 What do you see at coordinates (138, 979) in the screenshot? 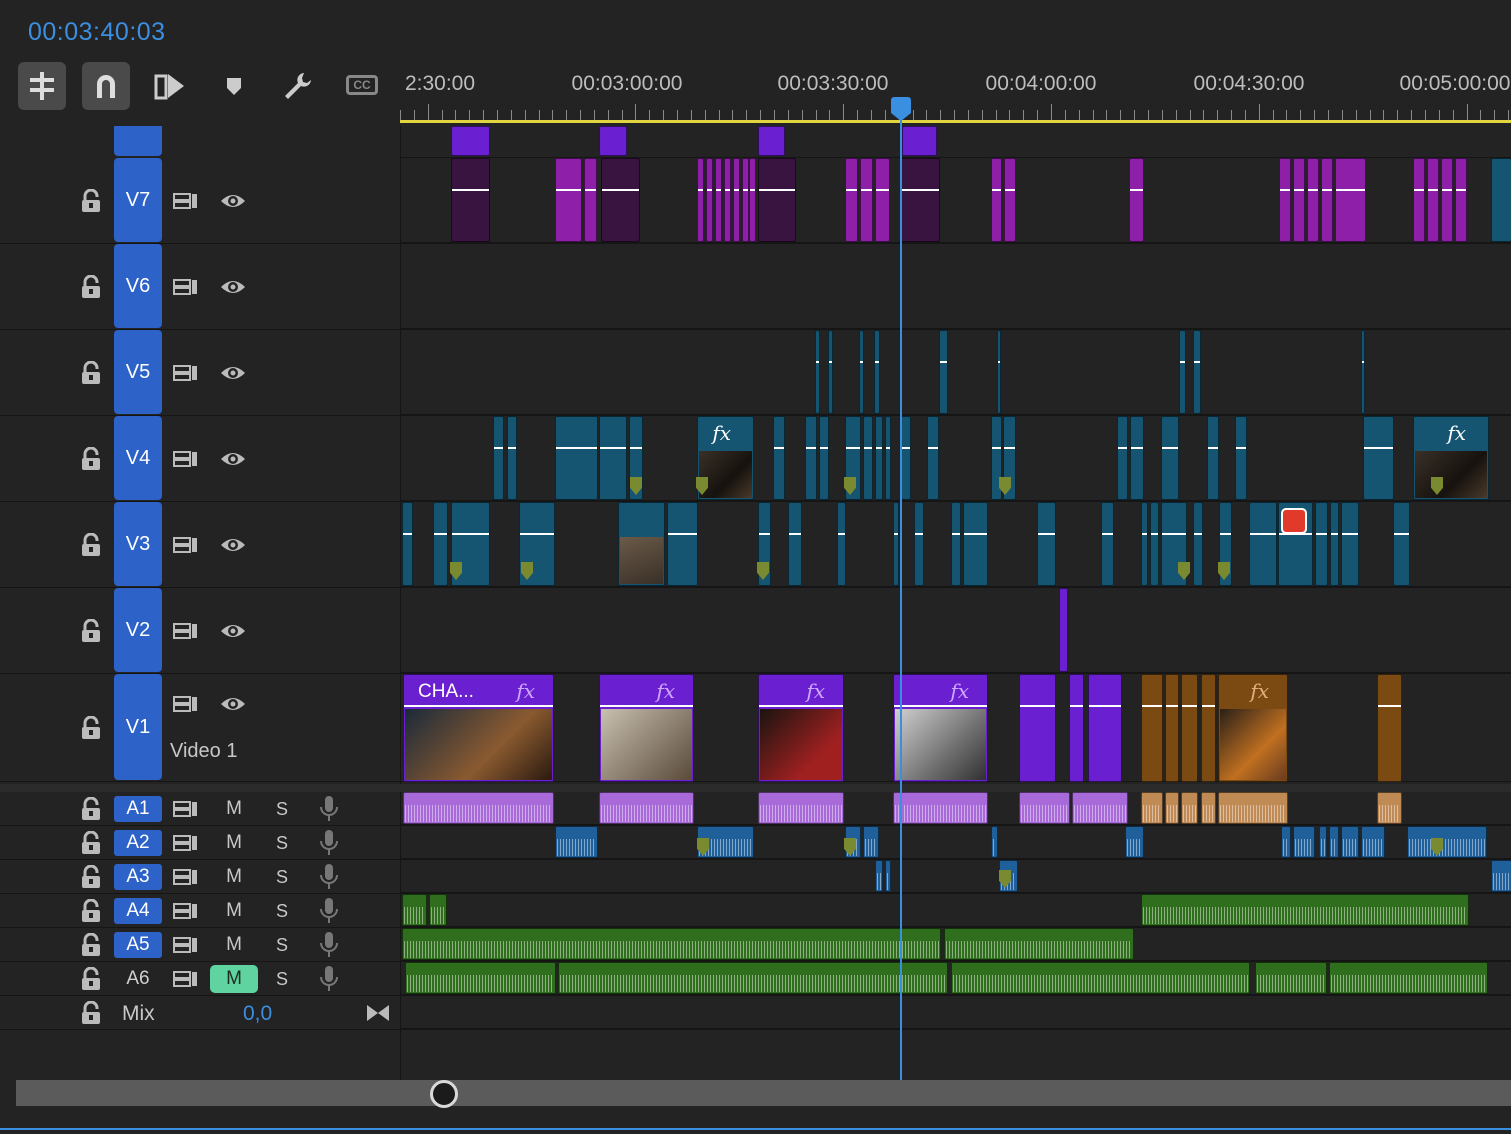
I see `track-target-a6: A6` at bounding box center [138, 979].